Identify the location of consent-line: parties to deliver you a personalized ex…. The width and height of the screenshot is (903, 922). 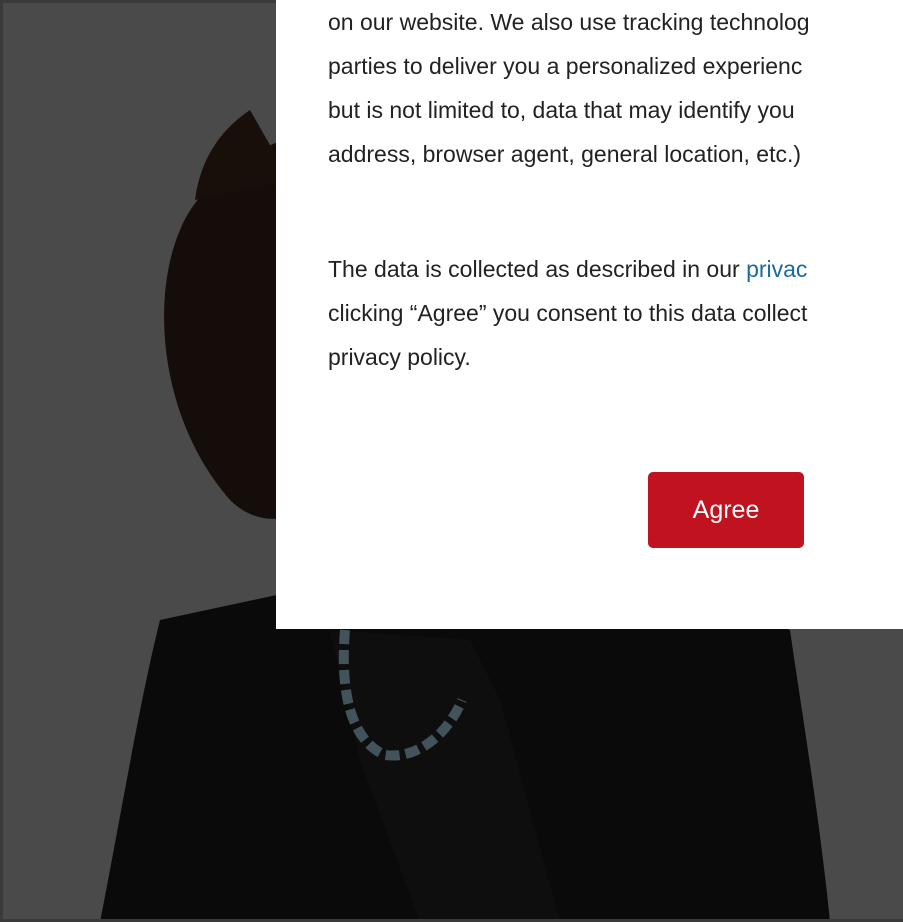
(565, 66).